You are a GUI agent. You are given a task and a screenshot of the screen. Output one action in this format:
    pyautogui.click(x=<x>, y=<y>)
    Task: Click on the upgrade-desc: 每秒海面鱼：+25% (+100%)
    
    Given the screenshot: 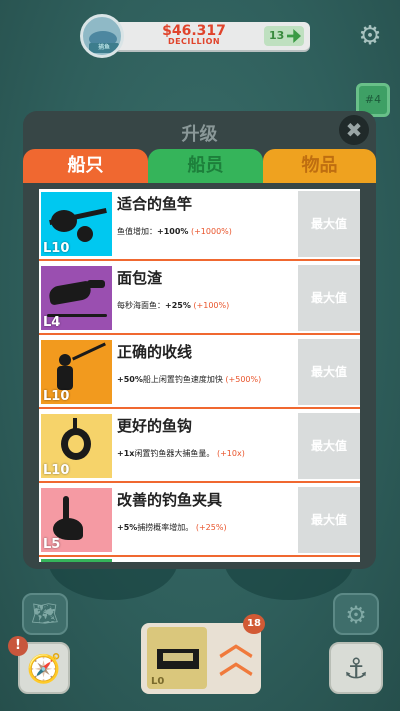 What is the action you would take?
    pyautogui.click(x=173, y=305)
    